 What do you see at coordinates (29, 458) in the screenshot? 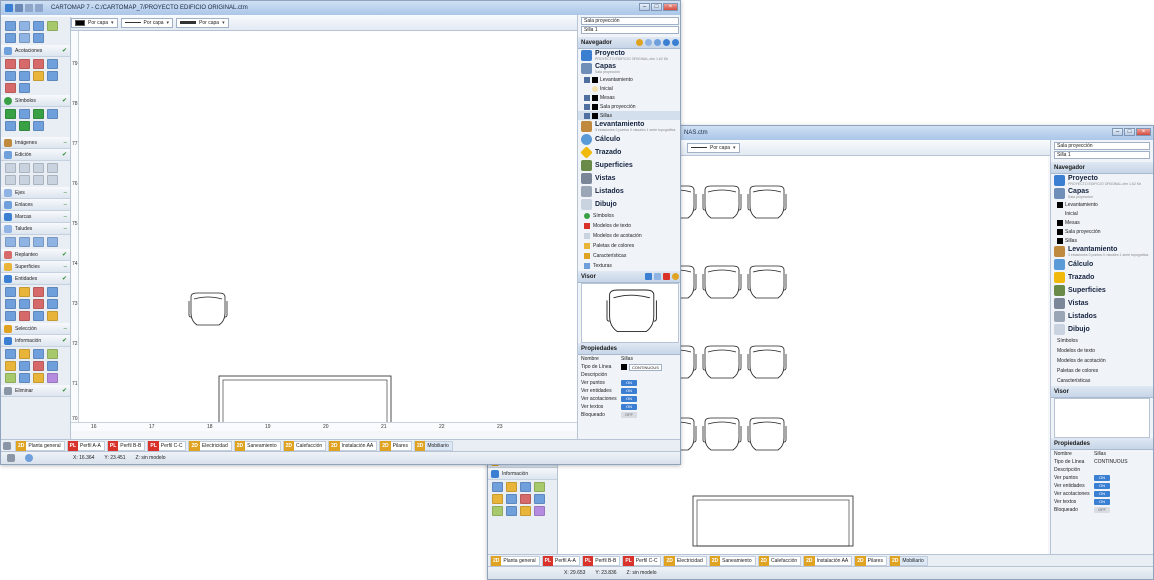
I see `target-icon` at bounding box center [29, 458].